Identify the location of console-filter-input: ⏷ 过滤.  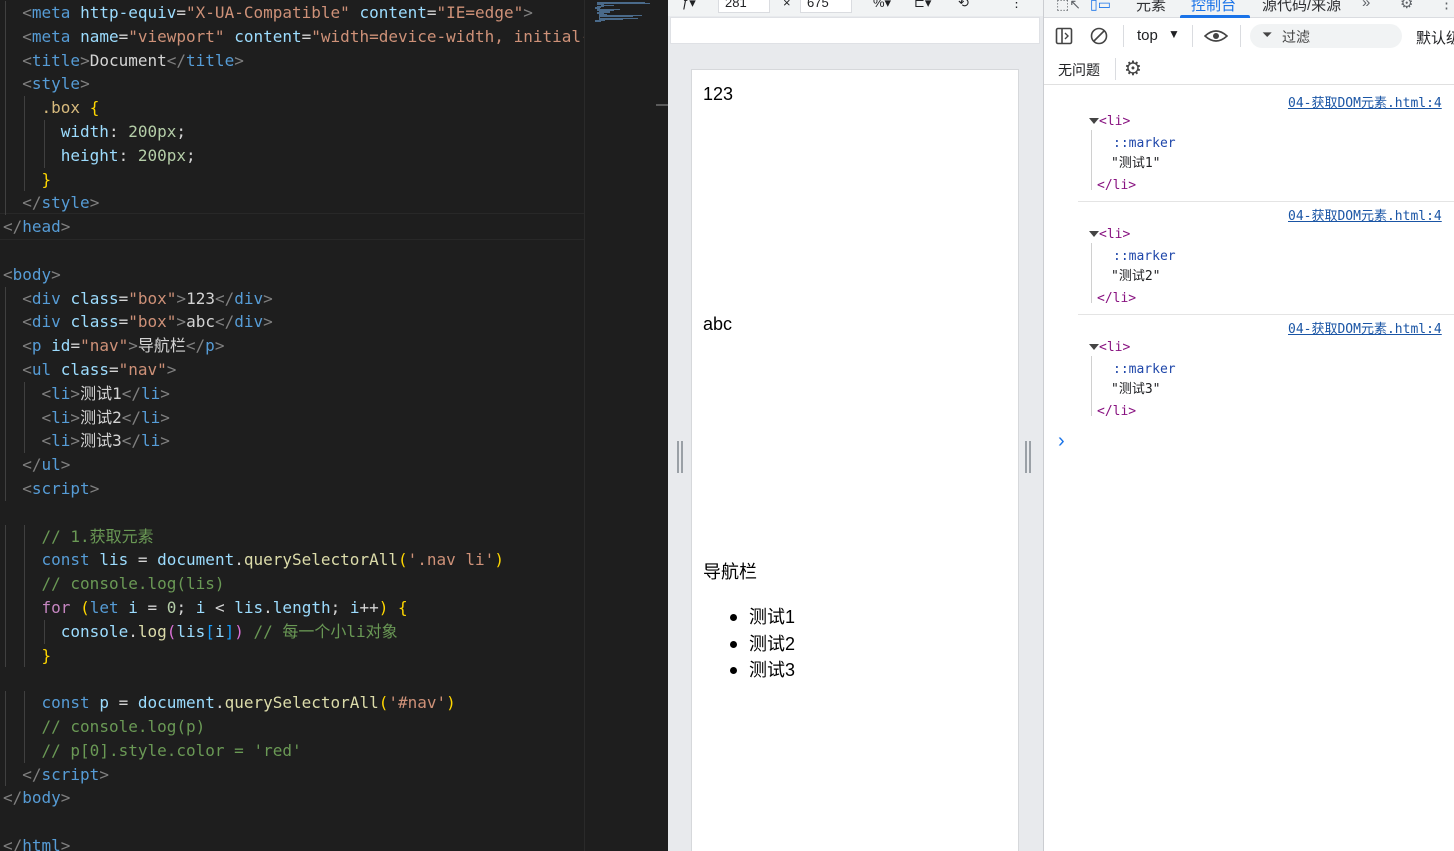
(1326, 36).